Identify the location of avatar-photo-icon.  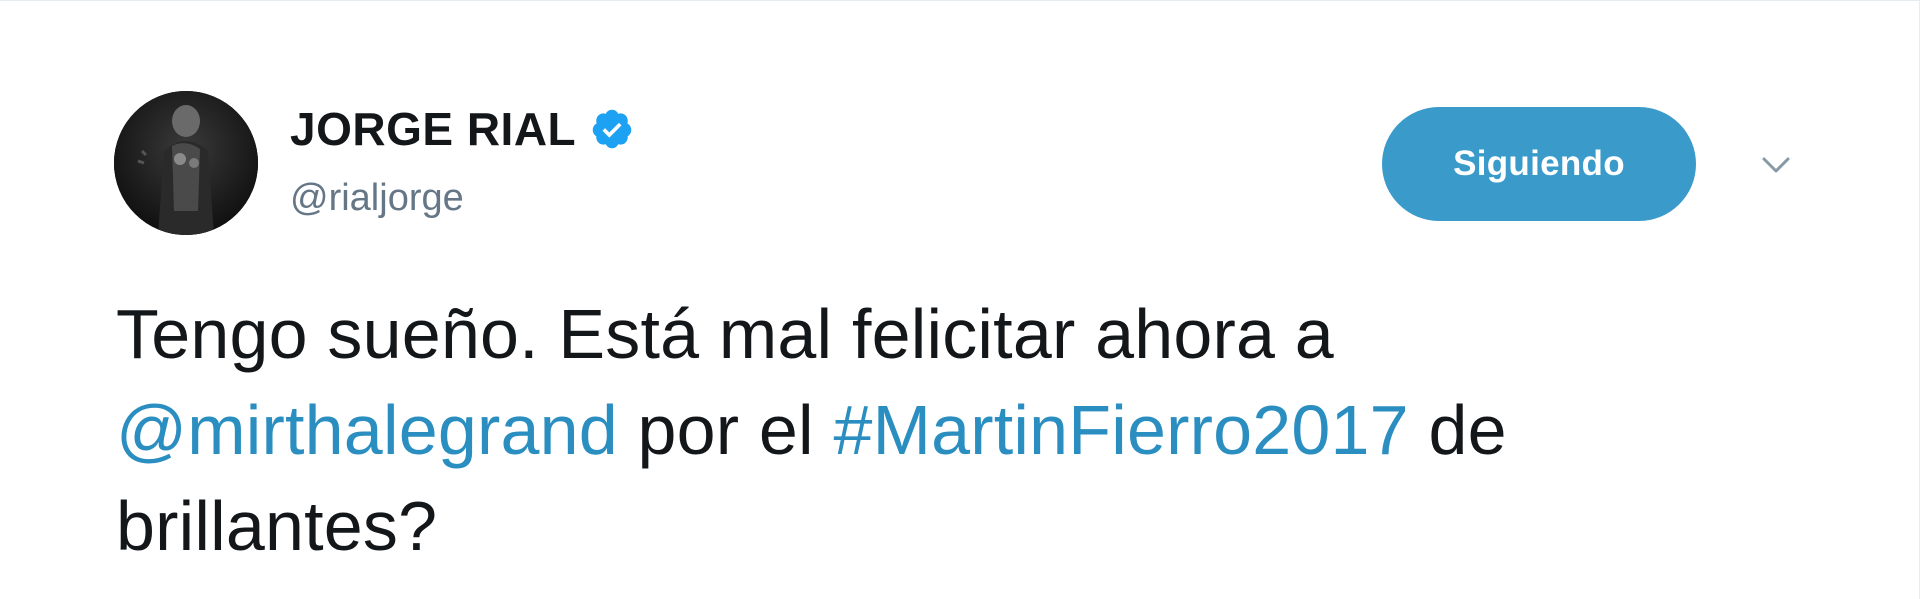
(186, 163).